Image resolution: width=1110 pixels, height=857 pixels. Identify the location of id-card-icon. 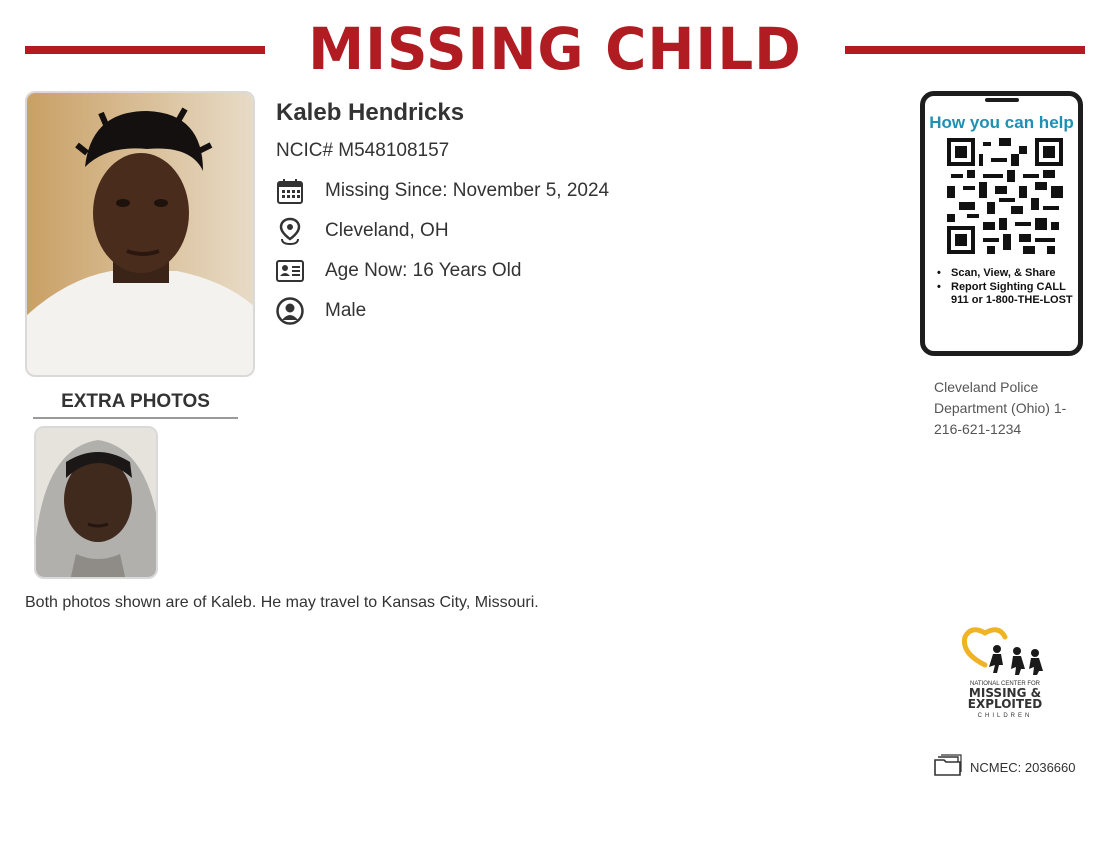
(290, 271).